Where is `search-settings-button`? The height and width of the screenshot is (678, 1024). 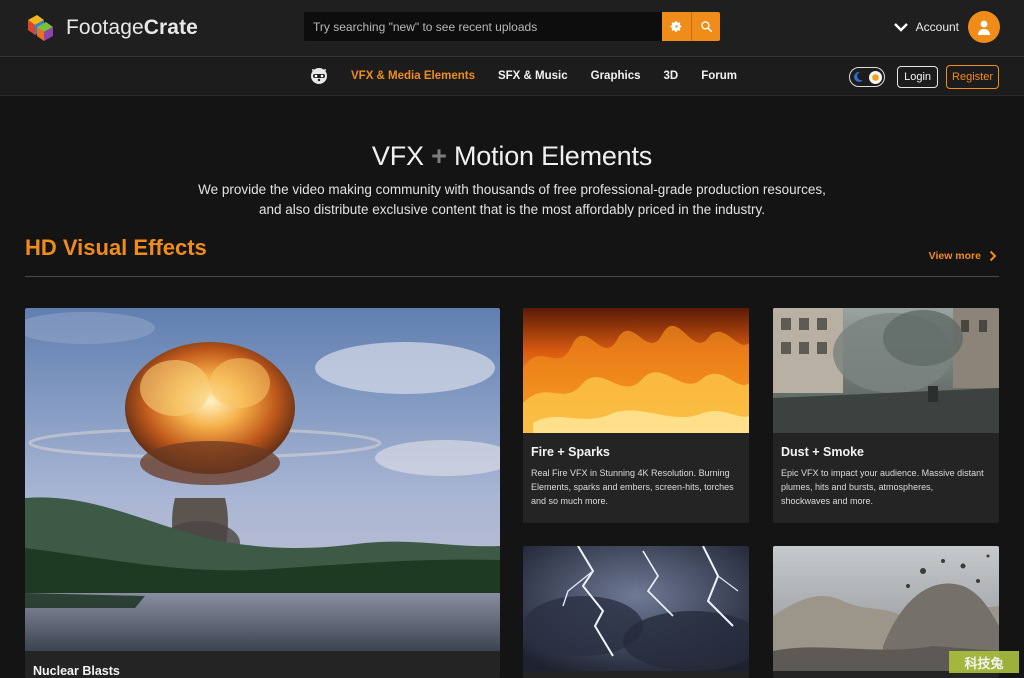
search-settings-button is located at coordinates (676, 26).